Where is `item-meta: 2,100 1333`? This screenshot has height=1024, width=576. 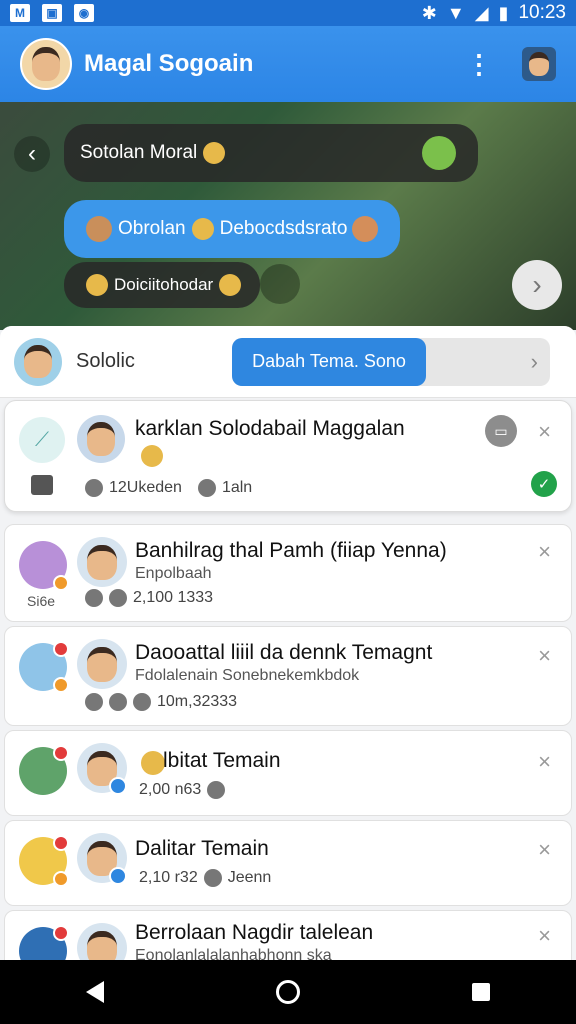
item-meta: 2,100 1333 is located at coordinates (149, 598).